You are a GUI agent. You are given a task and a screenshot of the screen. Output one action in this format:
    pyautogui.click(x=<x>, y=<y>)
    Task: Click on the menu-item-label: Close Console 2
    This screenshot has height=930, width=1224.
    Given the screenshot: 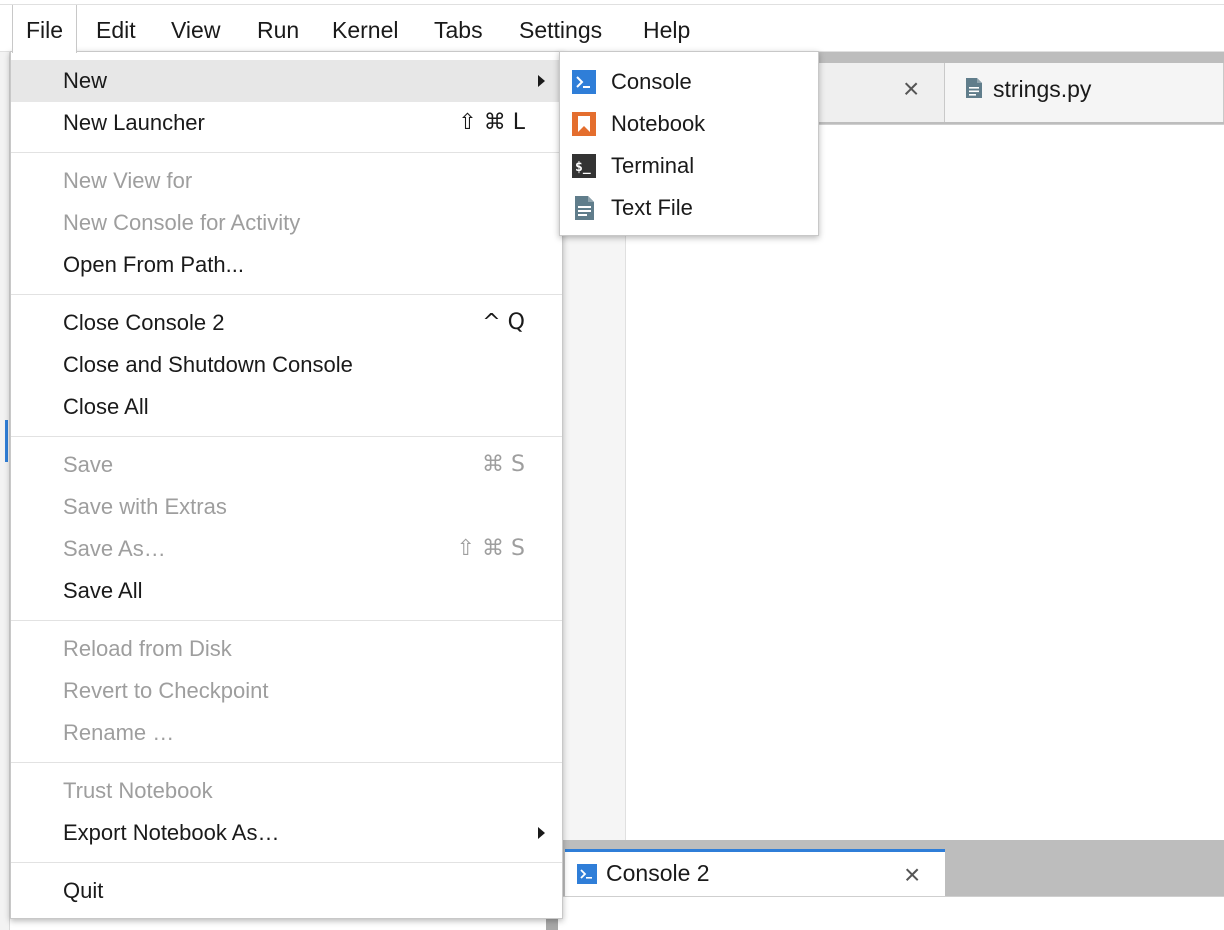 What is the action you would take?
    pyautogui.click(x=144, y=322)
    